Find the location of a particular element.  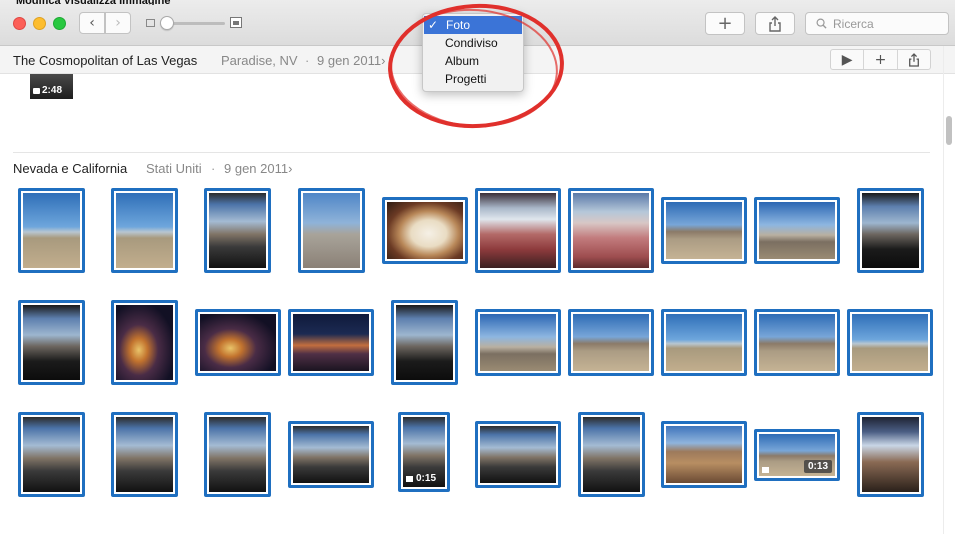

add-button: + is located at coordinates (725, 23).